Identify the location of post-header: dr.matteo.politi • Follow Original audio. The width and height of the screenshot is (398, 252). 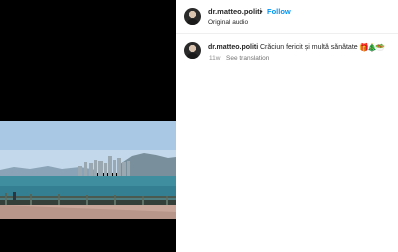
(287, 17).